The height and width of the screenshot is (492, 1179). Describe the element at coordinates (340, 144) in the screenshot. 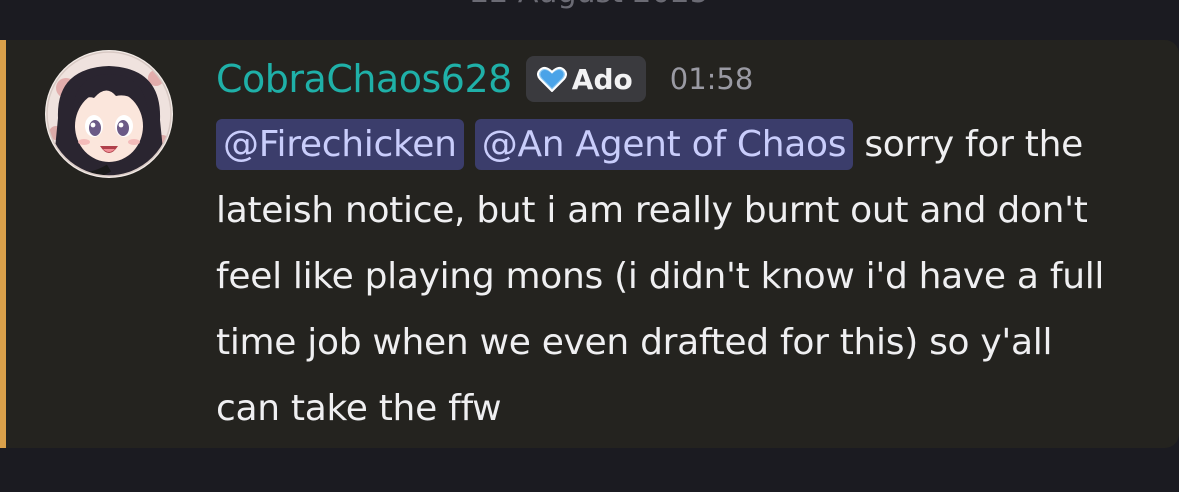

I see `mention-firechicken: @Firechicken` at that location.